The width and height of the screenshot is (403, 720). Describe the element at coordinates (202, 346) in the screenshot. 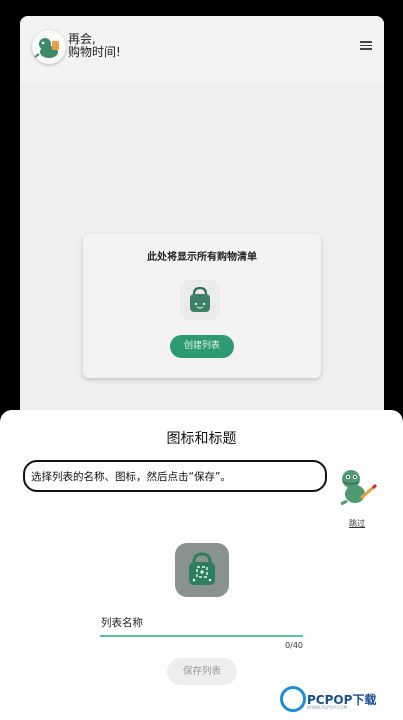

I see `create-list-button: 创建列表` at that location.